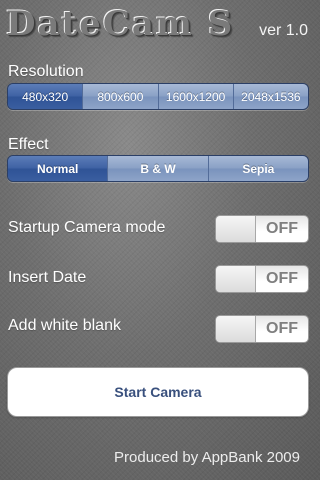  Describe the element at coordinates (262, 279) in the screenshot. I see `insert-date-toggle: OFF` at that location.